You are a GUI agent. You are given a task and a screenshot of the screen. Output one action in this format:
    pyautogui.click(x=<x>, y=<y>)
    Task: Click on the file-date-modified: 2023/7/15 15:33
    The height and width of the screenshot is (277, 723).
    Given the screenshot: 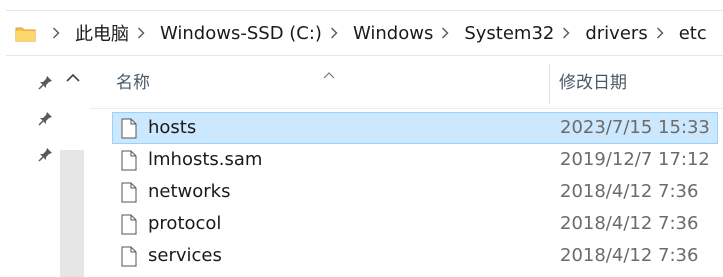 What is the action you would take?
    pyautogui.click(x=635, y=127)
    